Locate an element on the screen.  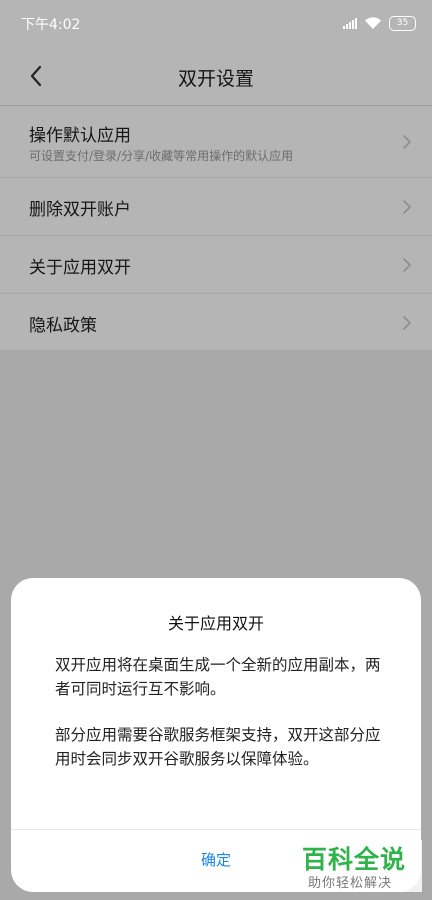
watermark-title: 百科全说 is located at coordinates (354, 859).